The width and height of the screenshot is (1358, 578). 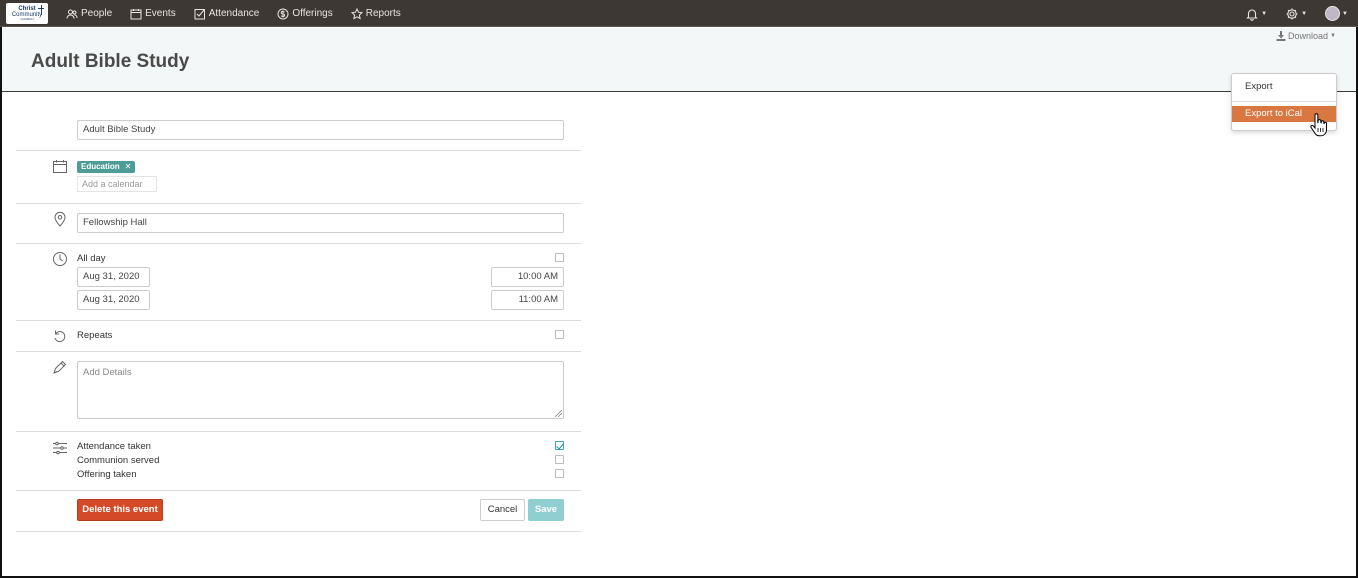 I want to click on save-button: Save, so click(x=546, y=510).